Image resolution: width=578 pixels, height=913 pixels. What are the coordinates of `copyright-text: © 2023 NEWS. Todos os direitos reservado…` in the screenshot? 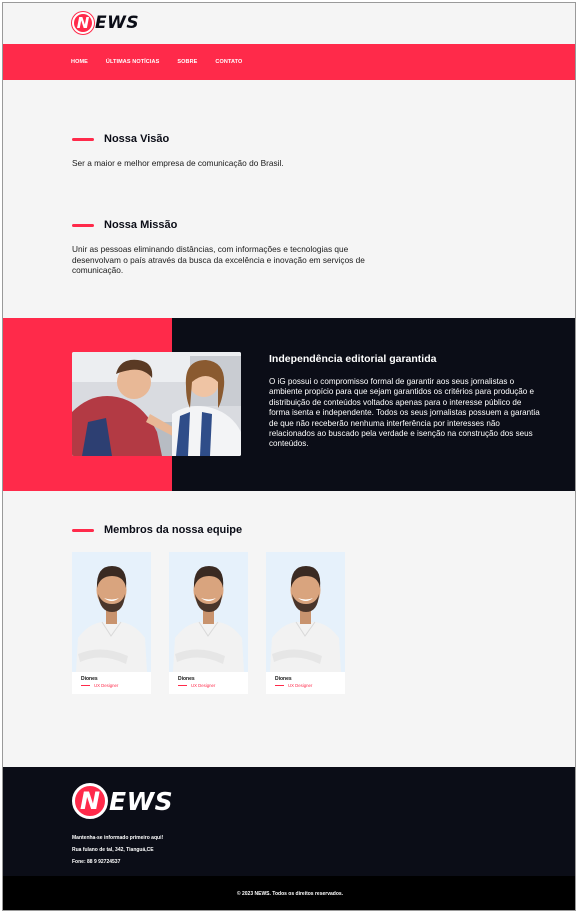 It's located at (290, 894).